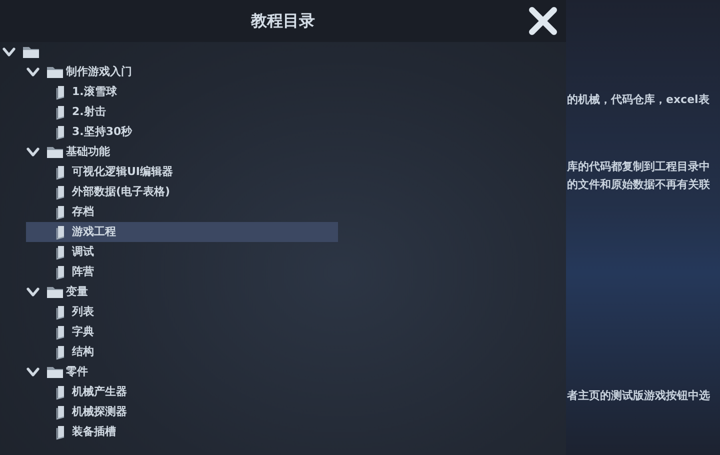  What do you see at coordinates (77, 372) in the screenshot?
I see `tree-label: 零件` at bounding box center [77, 372].